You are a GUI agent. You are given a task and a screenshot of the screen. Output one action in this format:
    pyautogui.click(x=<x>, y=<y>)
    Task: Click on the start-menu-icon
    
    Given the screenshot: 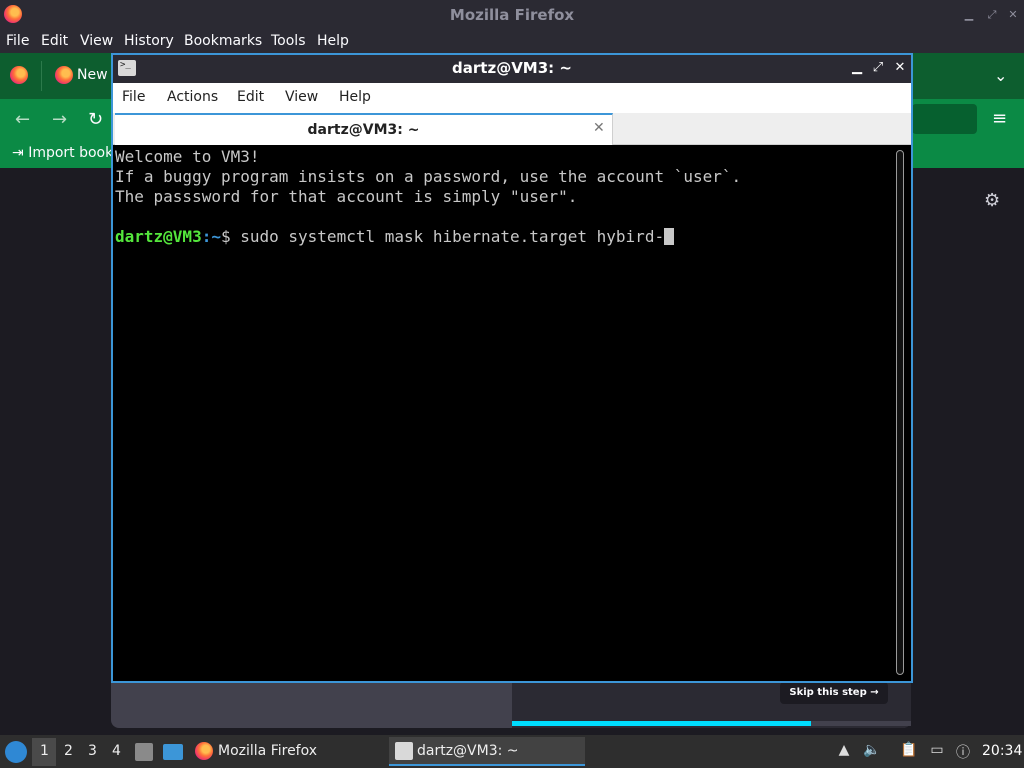 What is the action you would take?
    pyautogui.click(x=16, y=752)
    